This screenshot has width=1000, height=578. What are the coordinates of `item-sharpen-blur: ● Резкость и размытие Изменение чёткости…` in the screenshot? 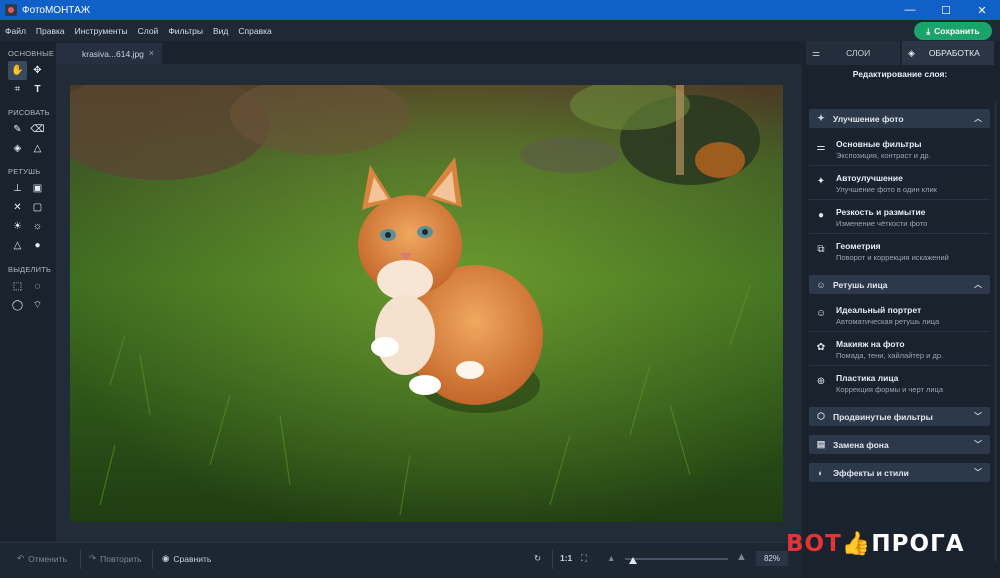 It's located at (899, 217).